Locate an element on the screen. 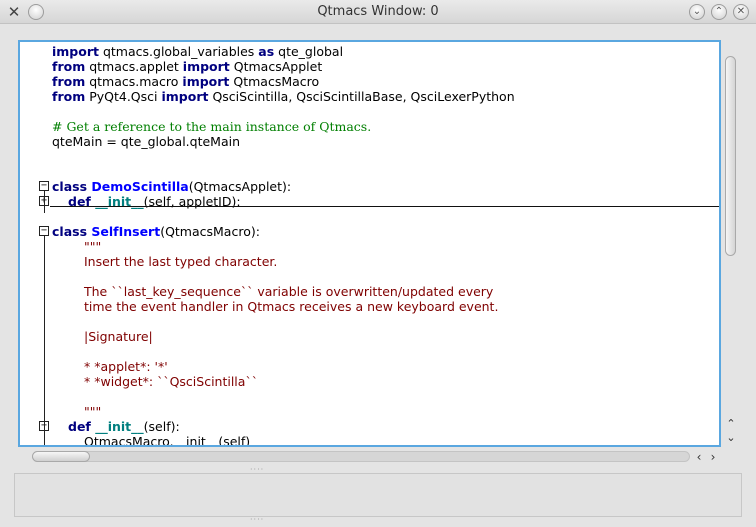  code-token: * *applet*: '*' is located at coordinates (126, 366).